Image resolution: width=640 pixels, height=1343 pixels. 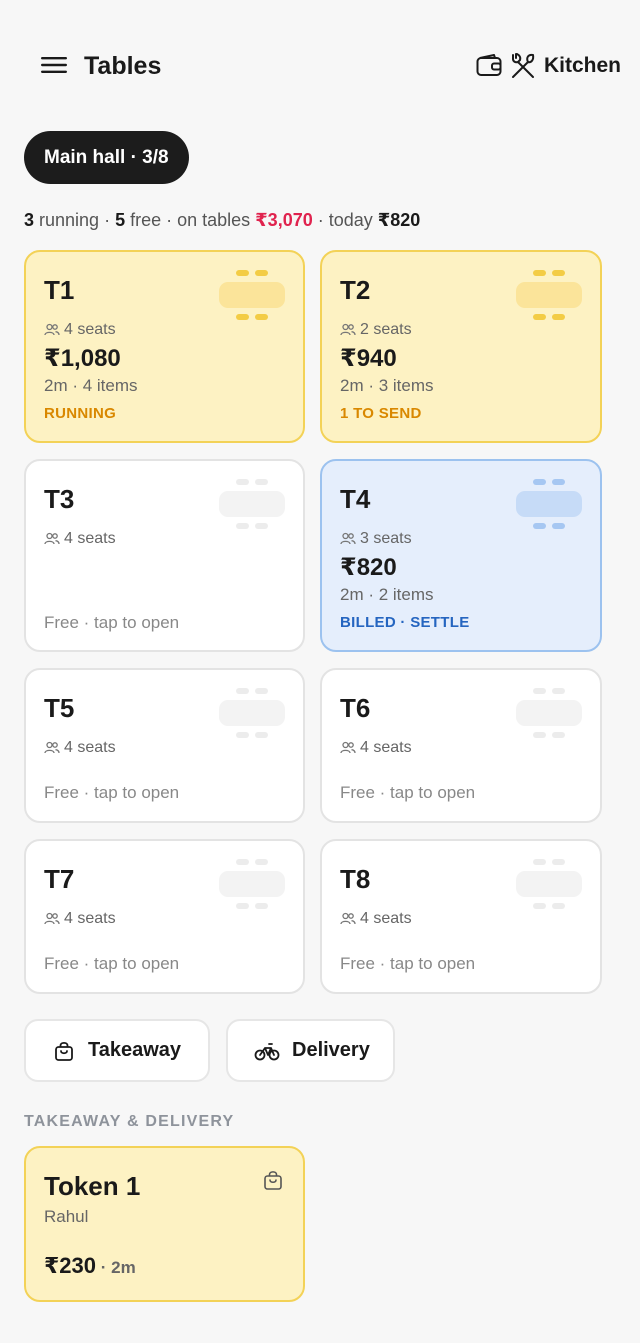 I want to click on table-card-t7: T7 4 seats Free · tap to open, so click(x=164, y=916).